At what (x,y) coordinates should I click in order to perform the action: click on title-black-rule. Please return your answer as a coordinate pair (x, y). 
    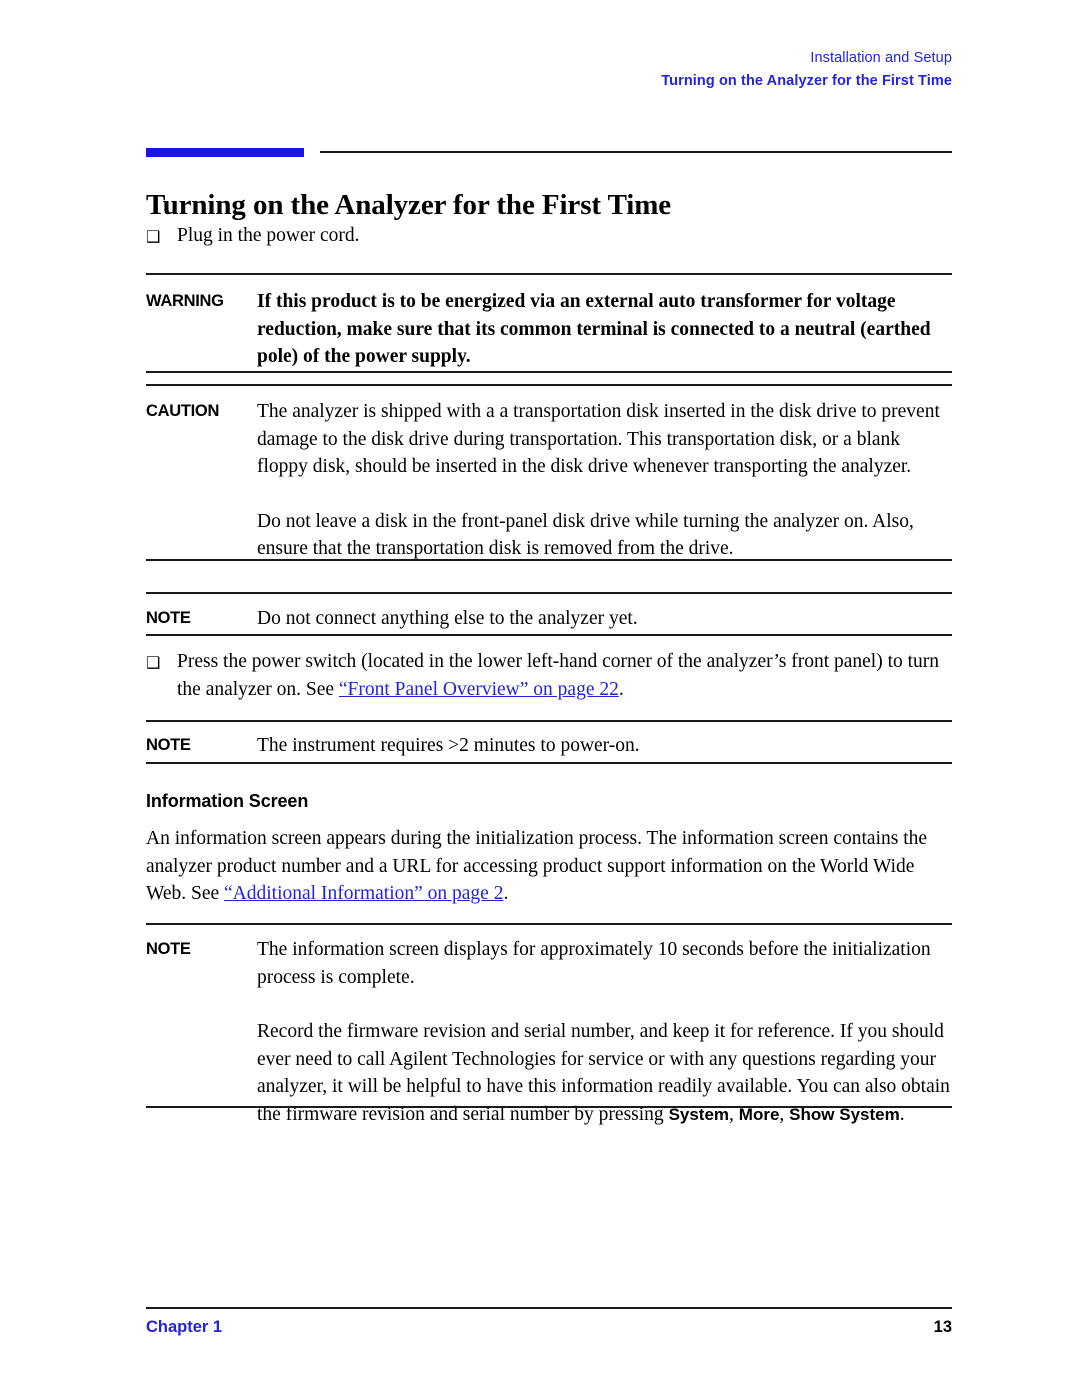
    Looking at the image, I should click on (636, 152).